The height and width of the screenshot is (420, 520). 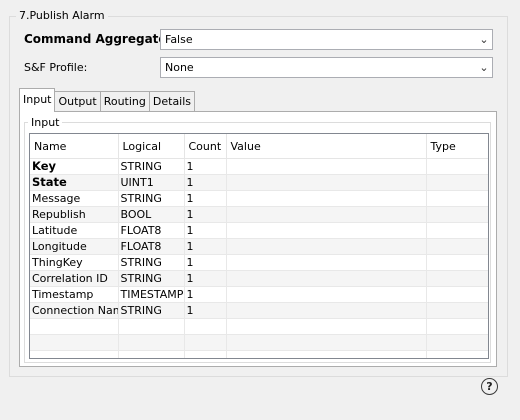 I want to click on tab-output: Output, so click(x=77, y=101).